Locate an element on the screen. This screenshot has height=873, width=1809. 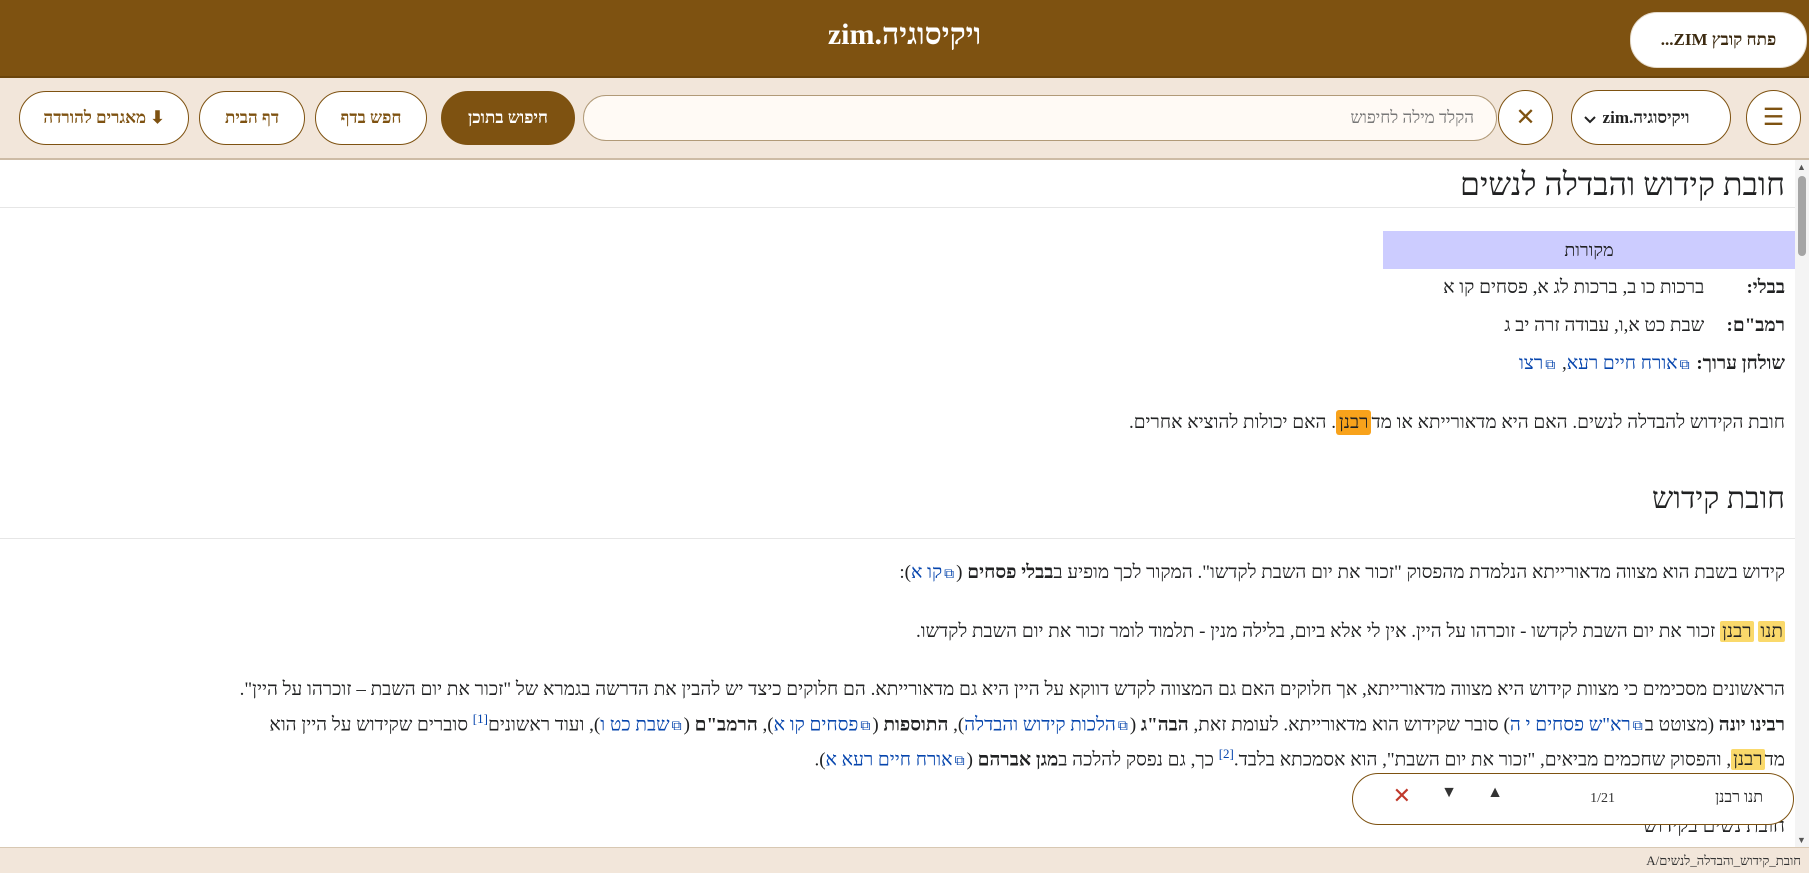
home-button: דף הבית is located at coordinates (252, 118).